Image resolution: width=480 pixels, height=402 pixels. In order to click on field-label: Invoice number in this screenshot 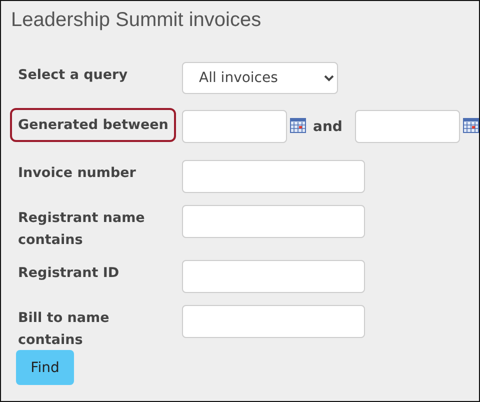, I will do `click(77, 173)`.